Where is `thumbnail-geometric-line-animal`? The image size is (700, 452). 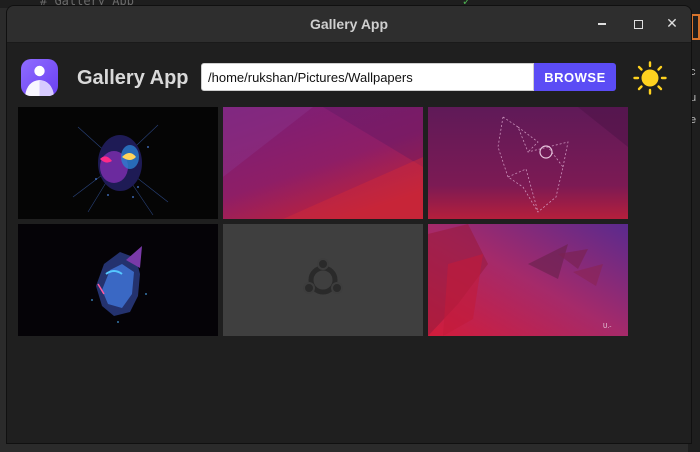 thumbnail-geometric-line-animal is located at coordinates (528, 163).